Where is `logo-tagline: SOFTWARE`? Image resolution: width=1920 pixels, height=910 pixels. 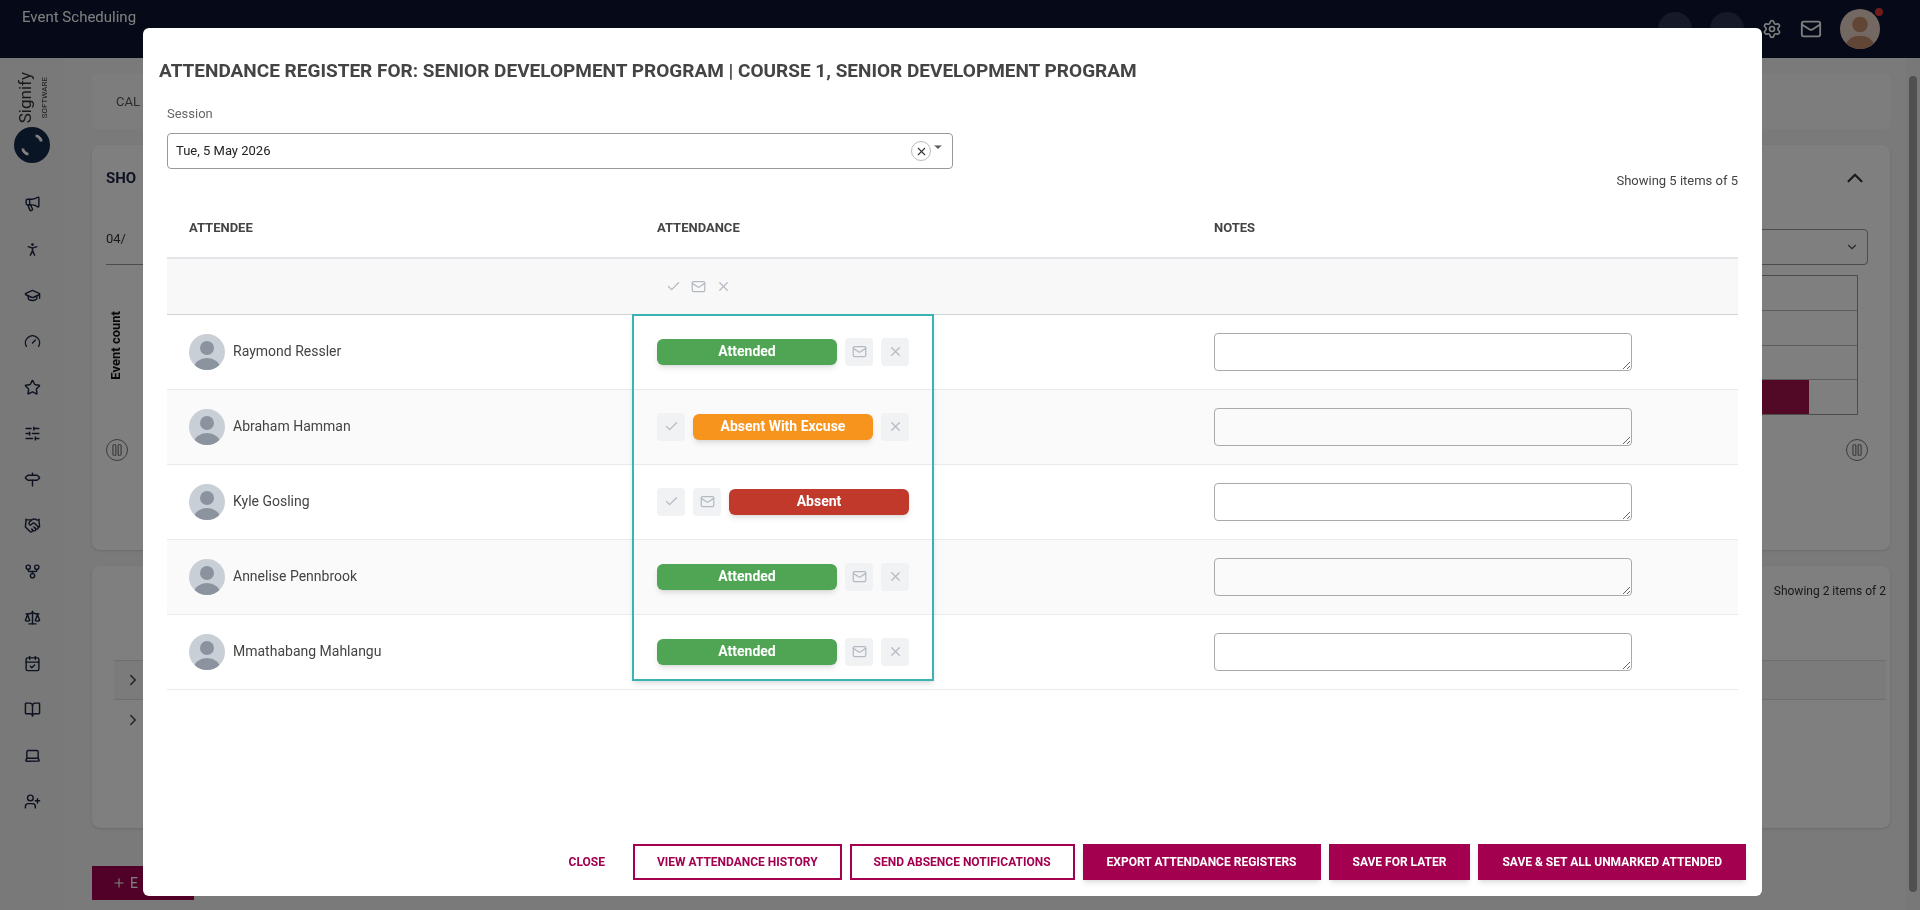
logo-tagline: SOFTWARE is located at coordinates (44, 98).